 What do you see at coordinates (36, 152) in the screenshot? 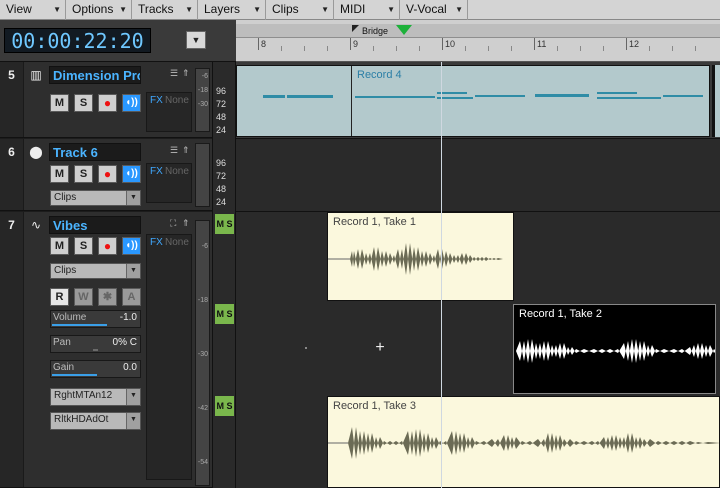
I see `midi-icon: ⬤` at bounding box center [36, 152].